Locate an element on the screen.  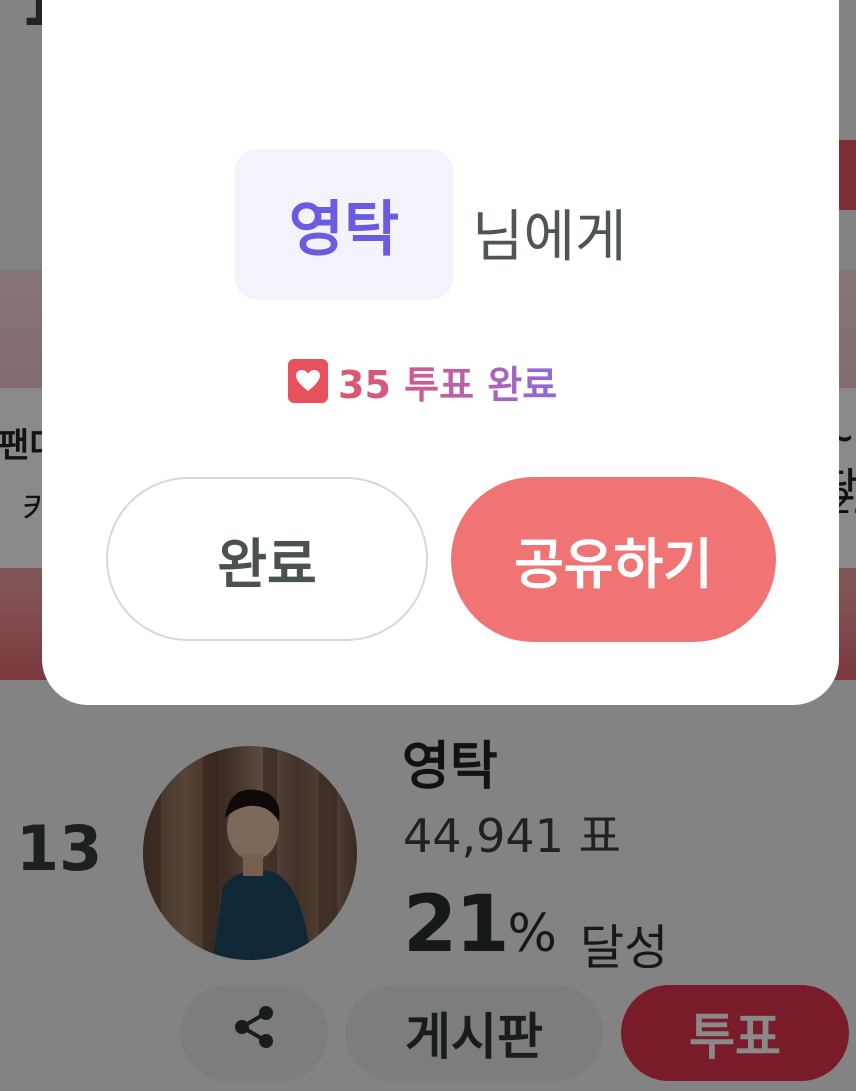
recipient-name: 영탁 is located at coordinates (344, 224).